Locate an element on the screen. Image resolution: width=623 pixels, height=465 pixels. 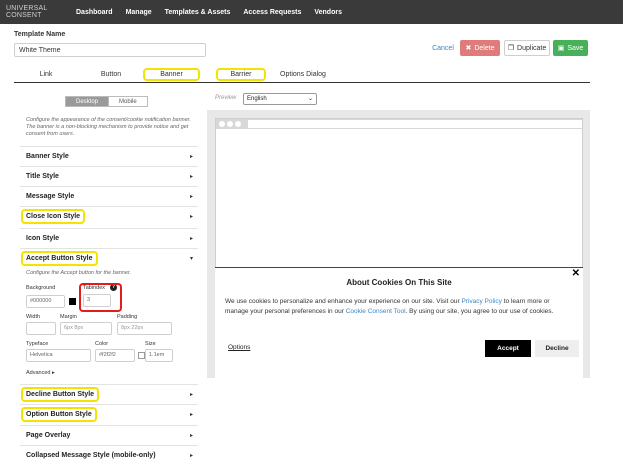
save-button: ▣ Save is located at coordinates (570, 48).